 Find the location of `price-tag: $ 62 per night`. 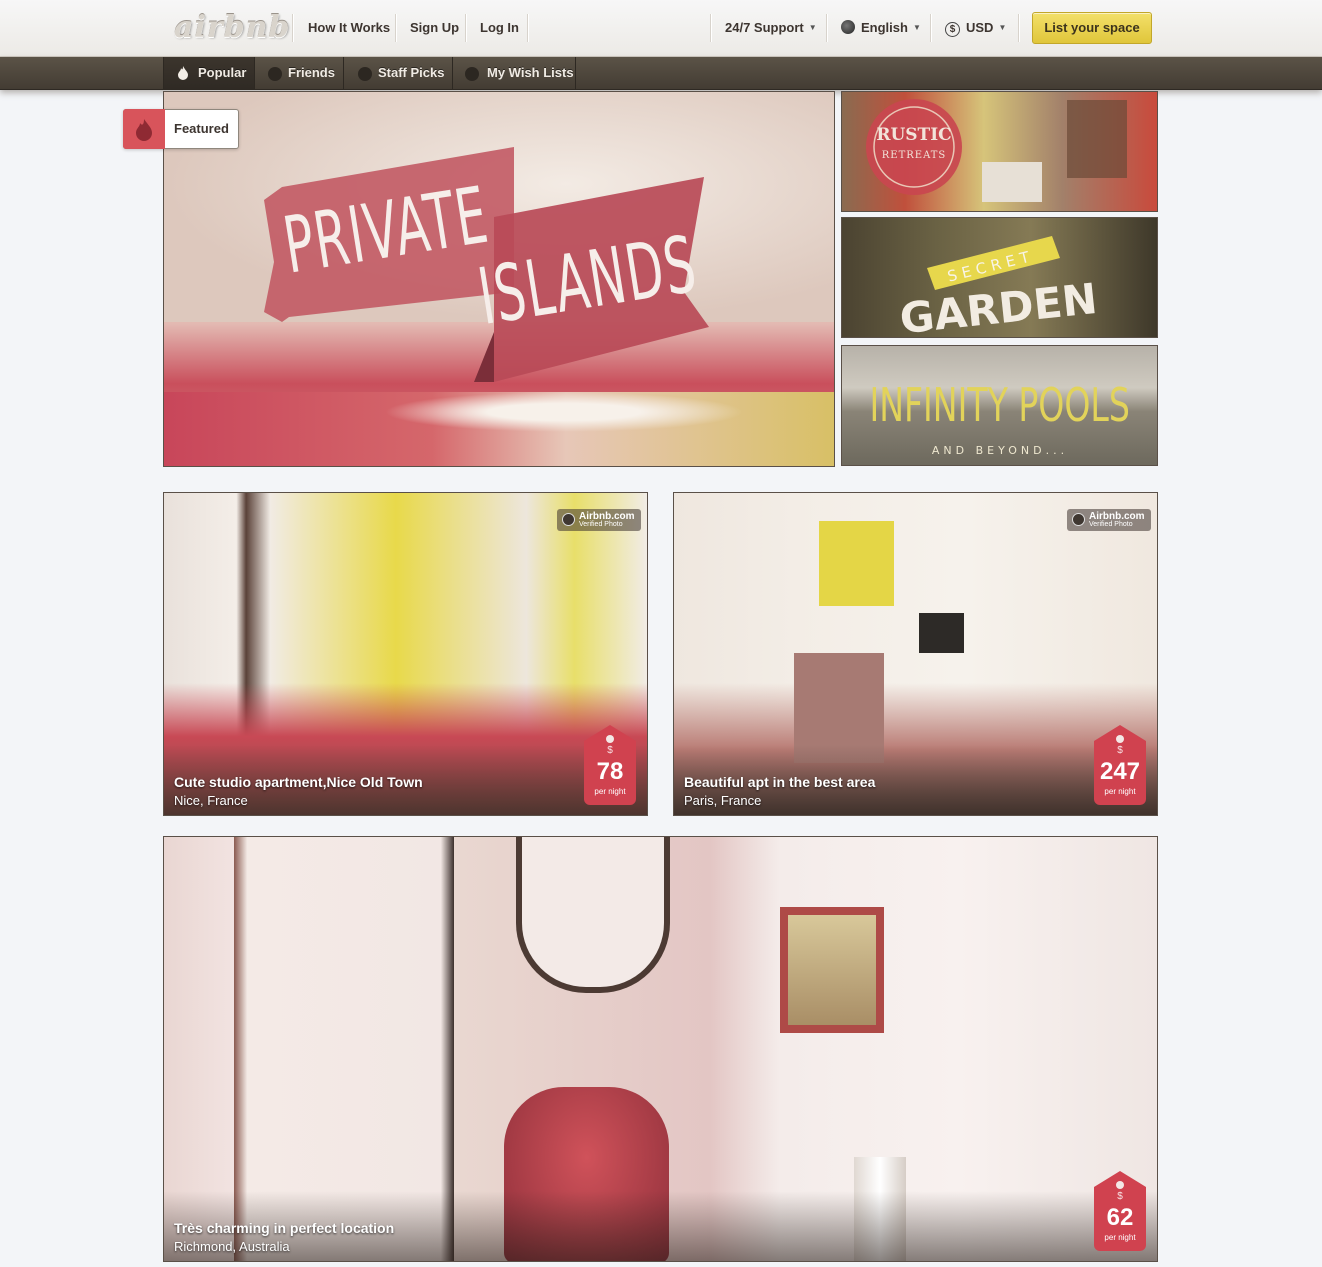

price-tag: $ 62 per night is located at coordinates (1120, 1211).